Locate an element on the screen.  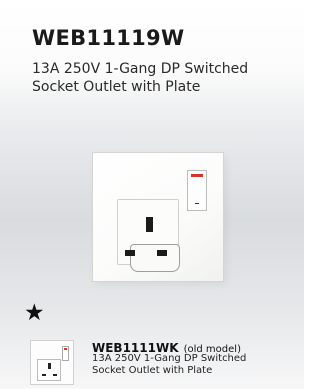
neutral-pin-slot is located at coordinates (162, 253).